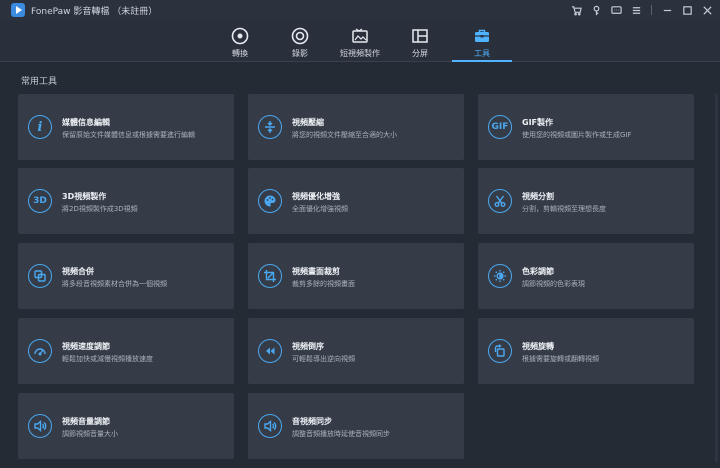 The width and height of the screenshot is (720, 468). Describe the element at coordinates (320, 209) in the screenshot. I see `tool-desc: 全面優化增強視頻` at that location.